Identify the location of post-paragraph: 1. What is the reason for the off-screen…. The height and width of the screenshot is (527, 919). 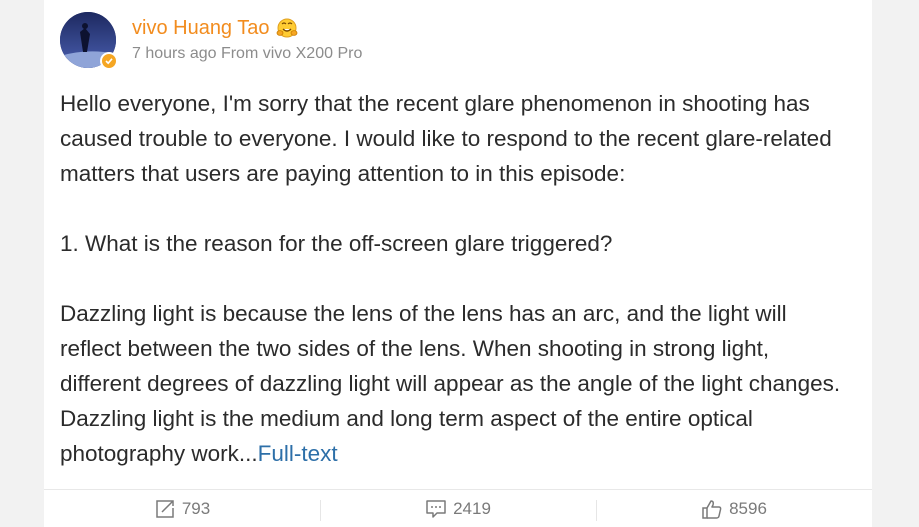
(336, 243).